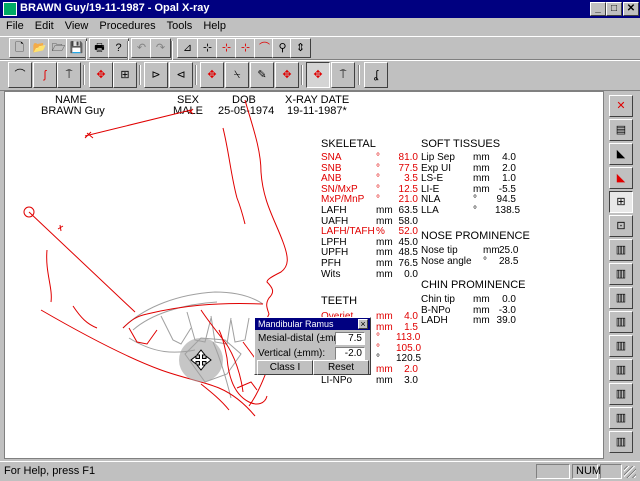  What do you see at coordinates (118, 48) in the screenshot?
I see `help-pointer-icon: ?` at bounding box center [118, 48].